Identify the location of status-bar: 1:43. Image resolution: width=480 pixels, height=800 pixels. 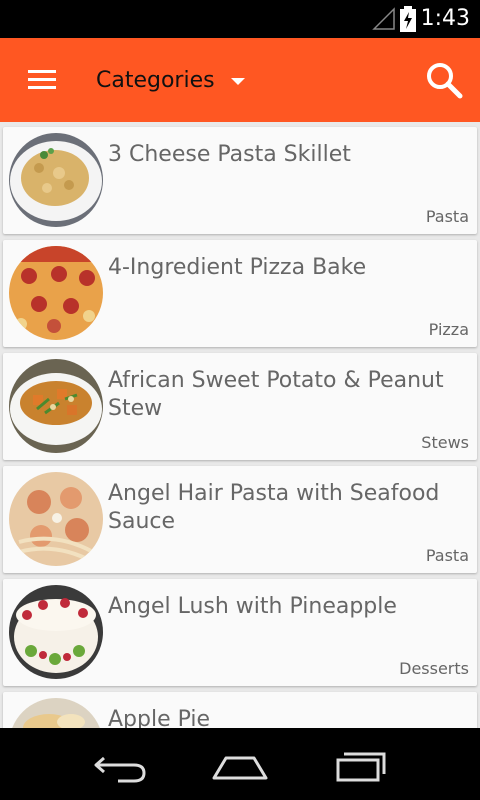
(240, 19).